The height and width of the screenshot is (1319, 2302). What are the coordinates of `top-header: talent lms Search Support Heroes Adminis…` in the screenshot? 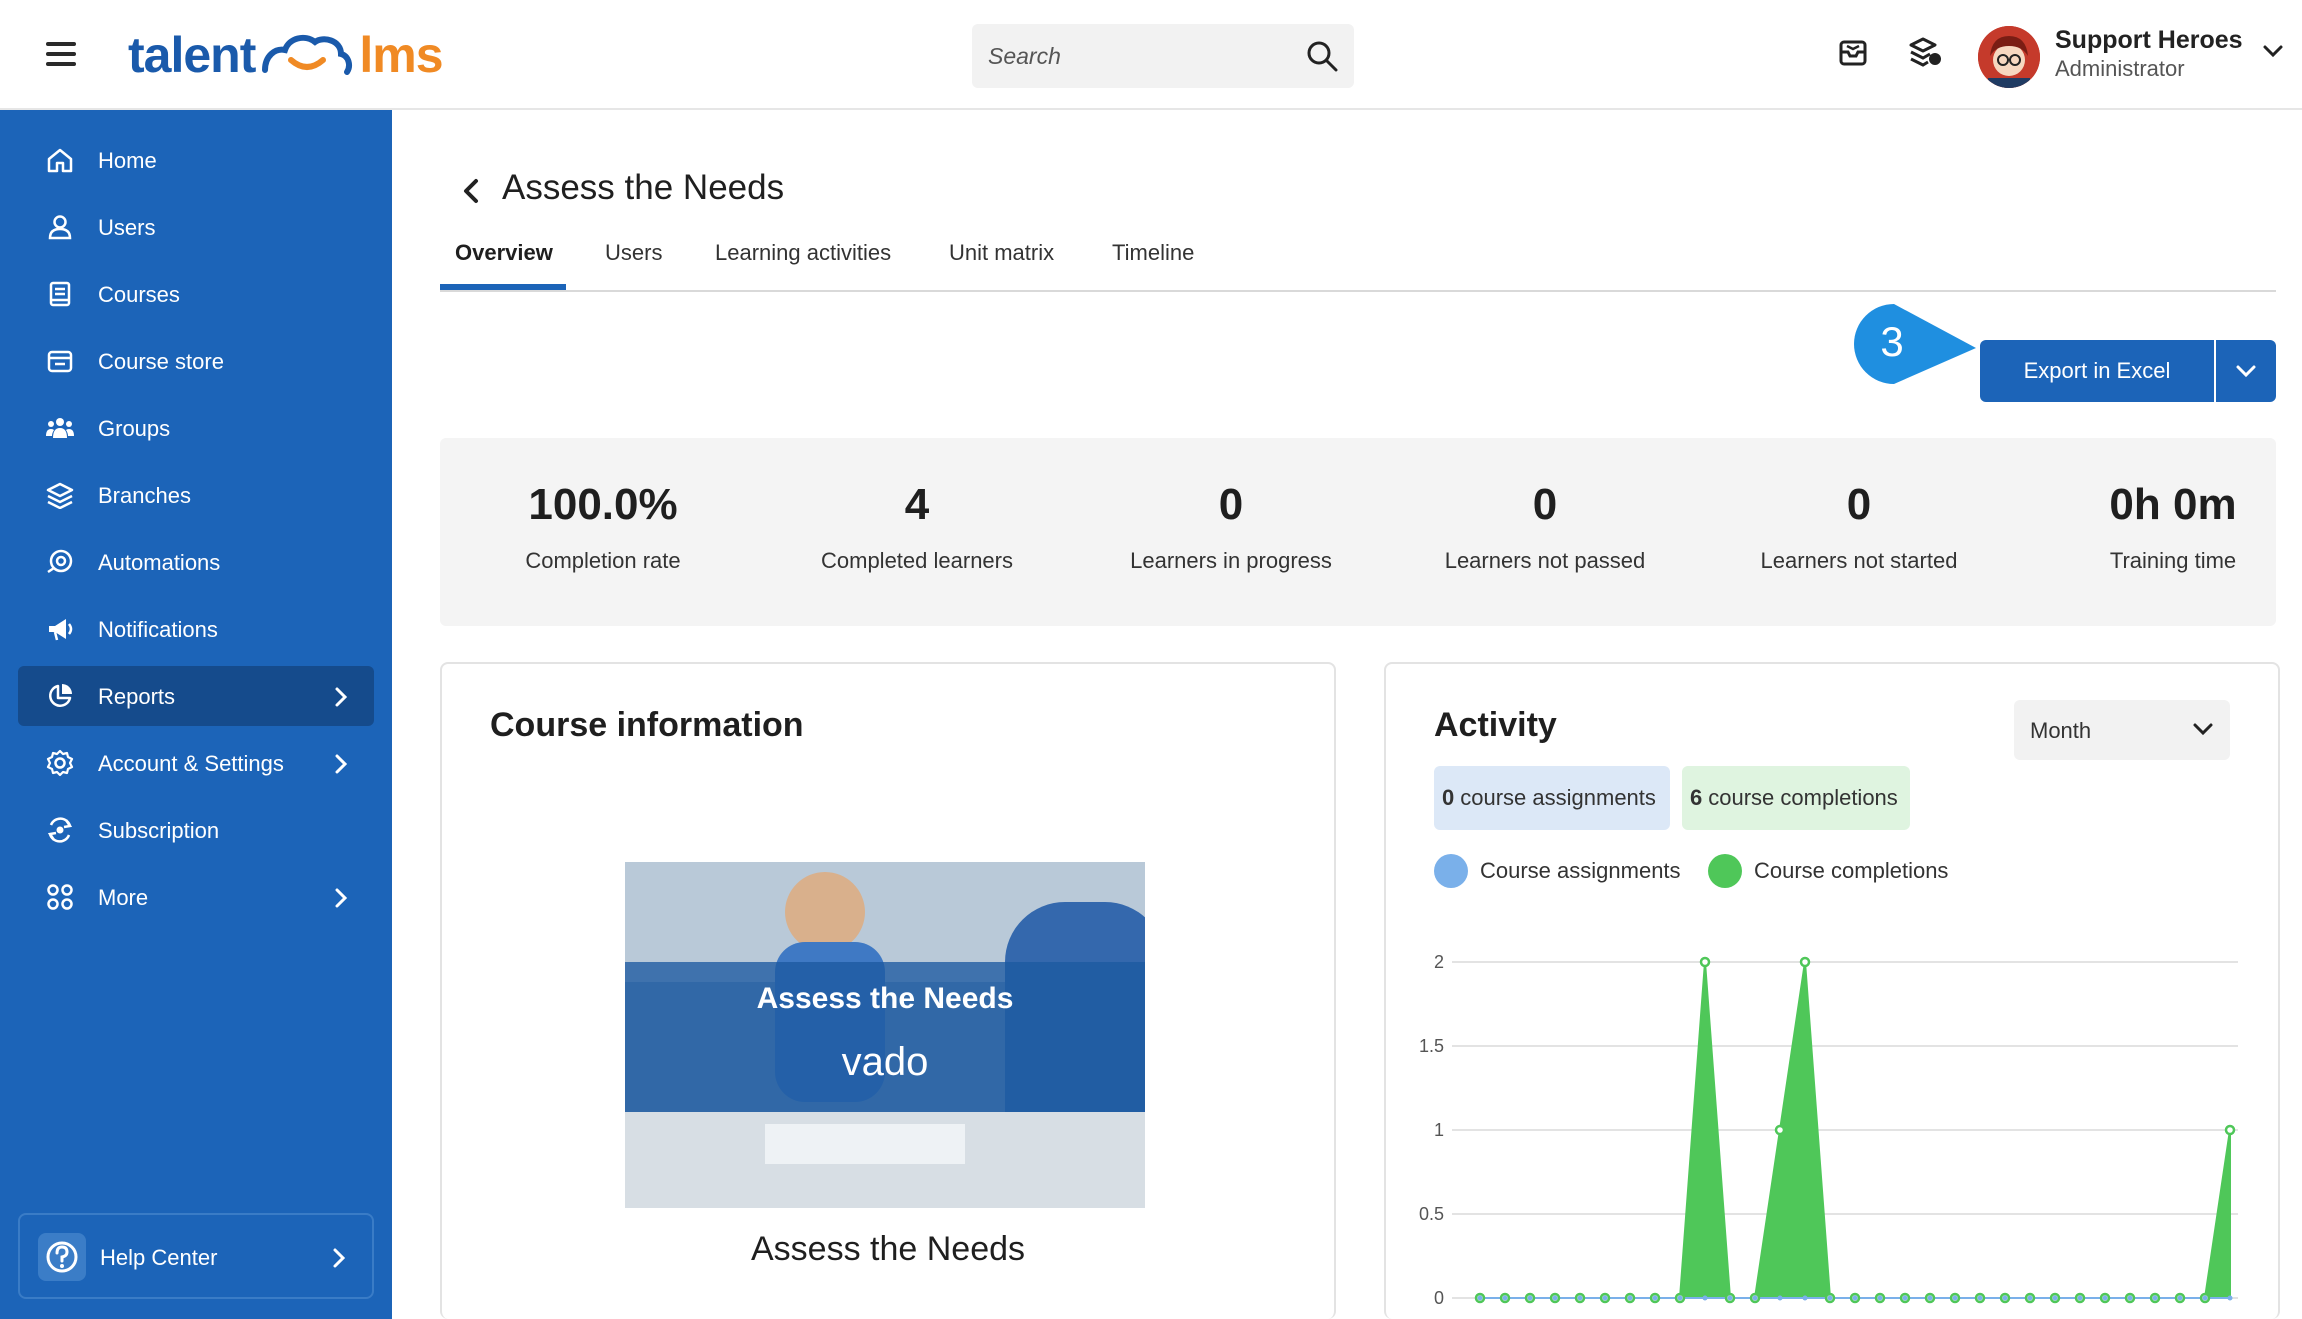 It's located at (1151, 55).